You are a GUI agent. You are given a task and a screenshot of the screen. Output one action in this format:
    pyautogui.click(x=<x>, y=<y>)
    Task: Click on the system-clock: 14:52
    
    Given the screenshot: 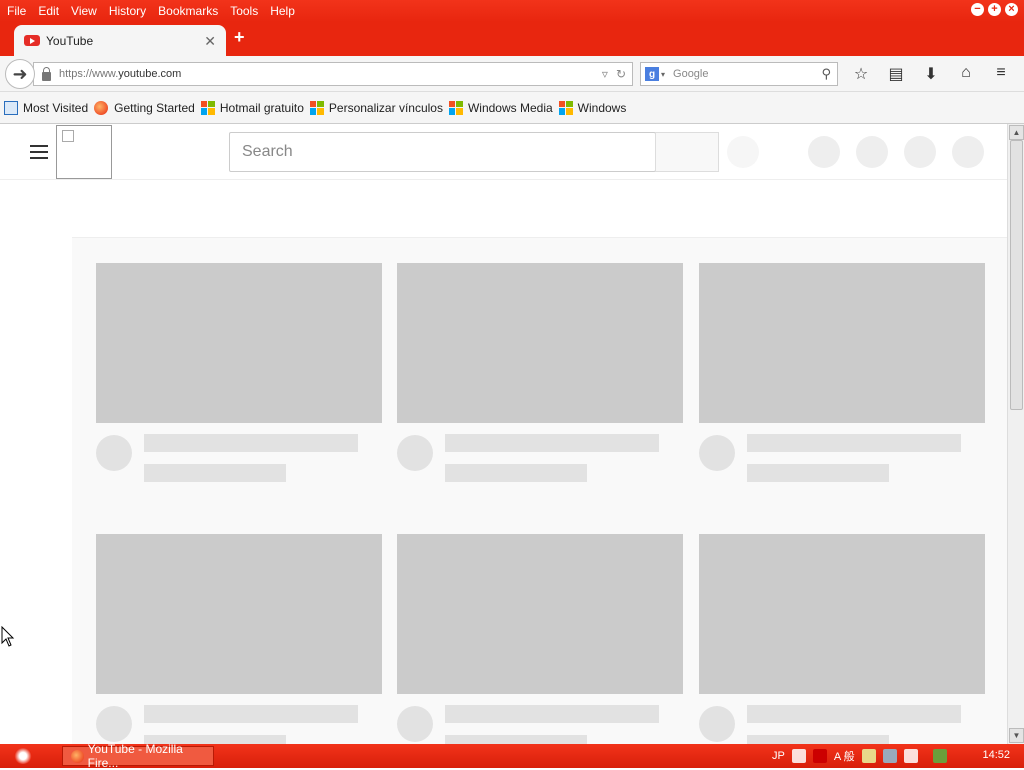 What is the action you would take?
    pyautogui.click(x=996, y=755)
    